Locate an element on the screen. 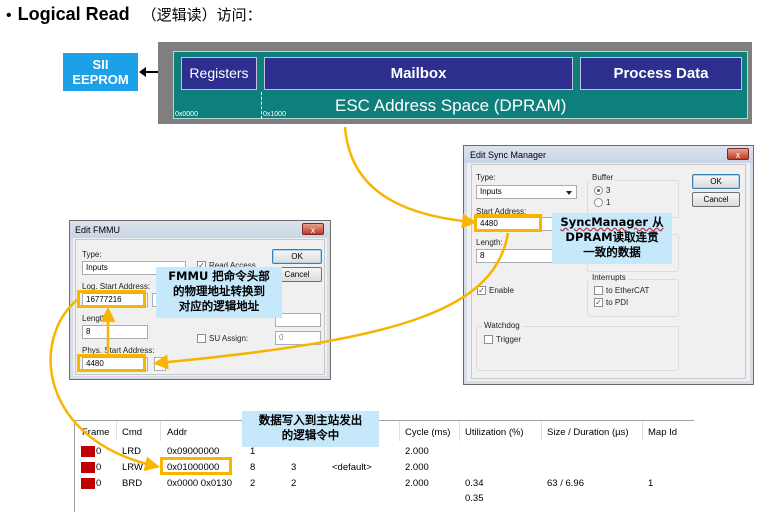  callout-line: 一致的数据 is located at coordinates (612, 252).